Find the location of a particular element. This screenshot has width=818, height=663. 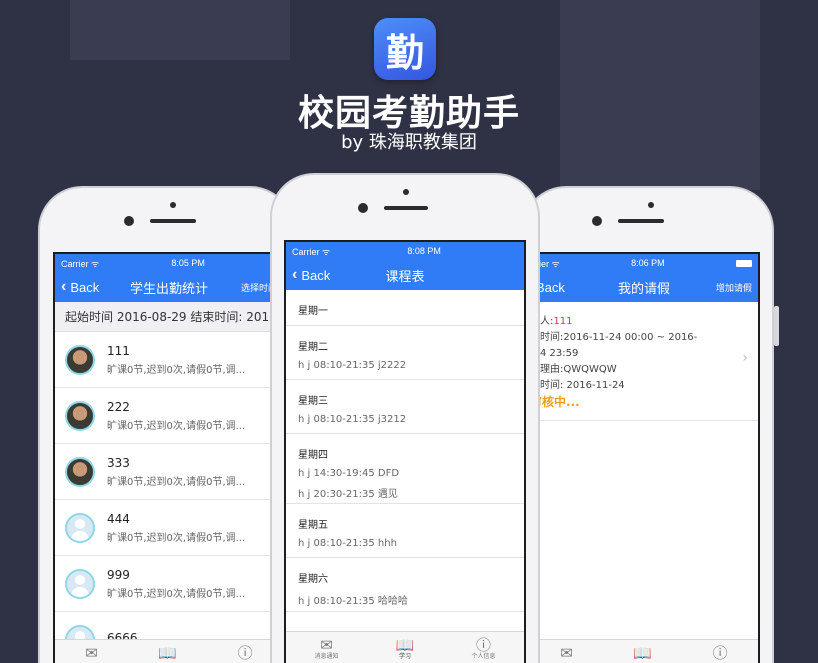

clock: 8:06 PM is located at coordinates (648, 263).